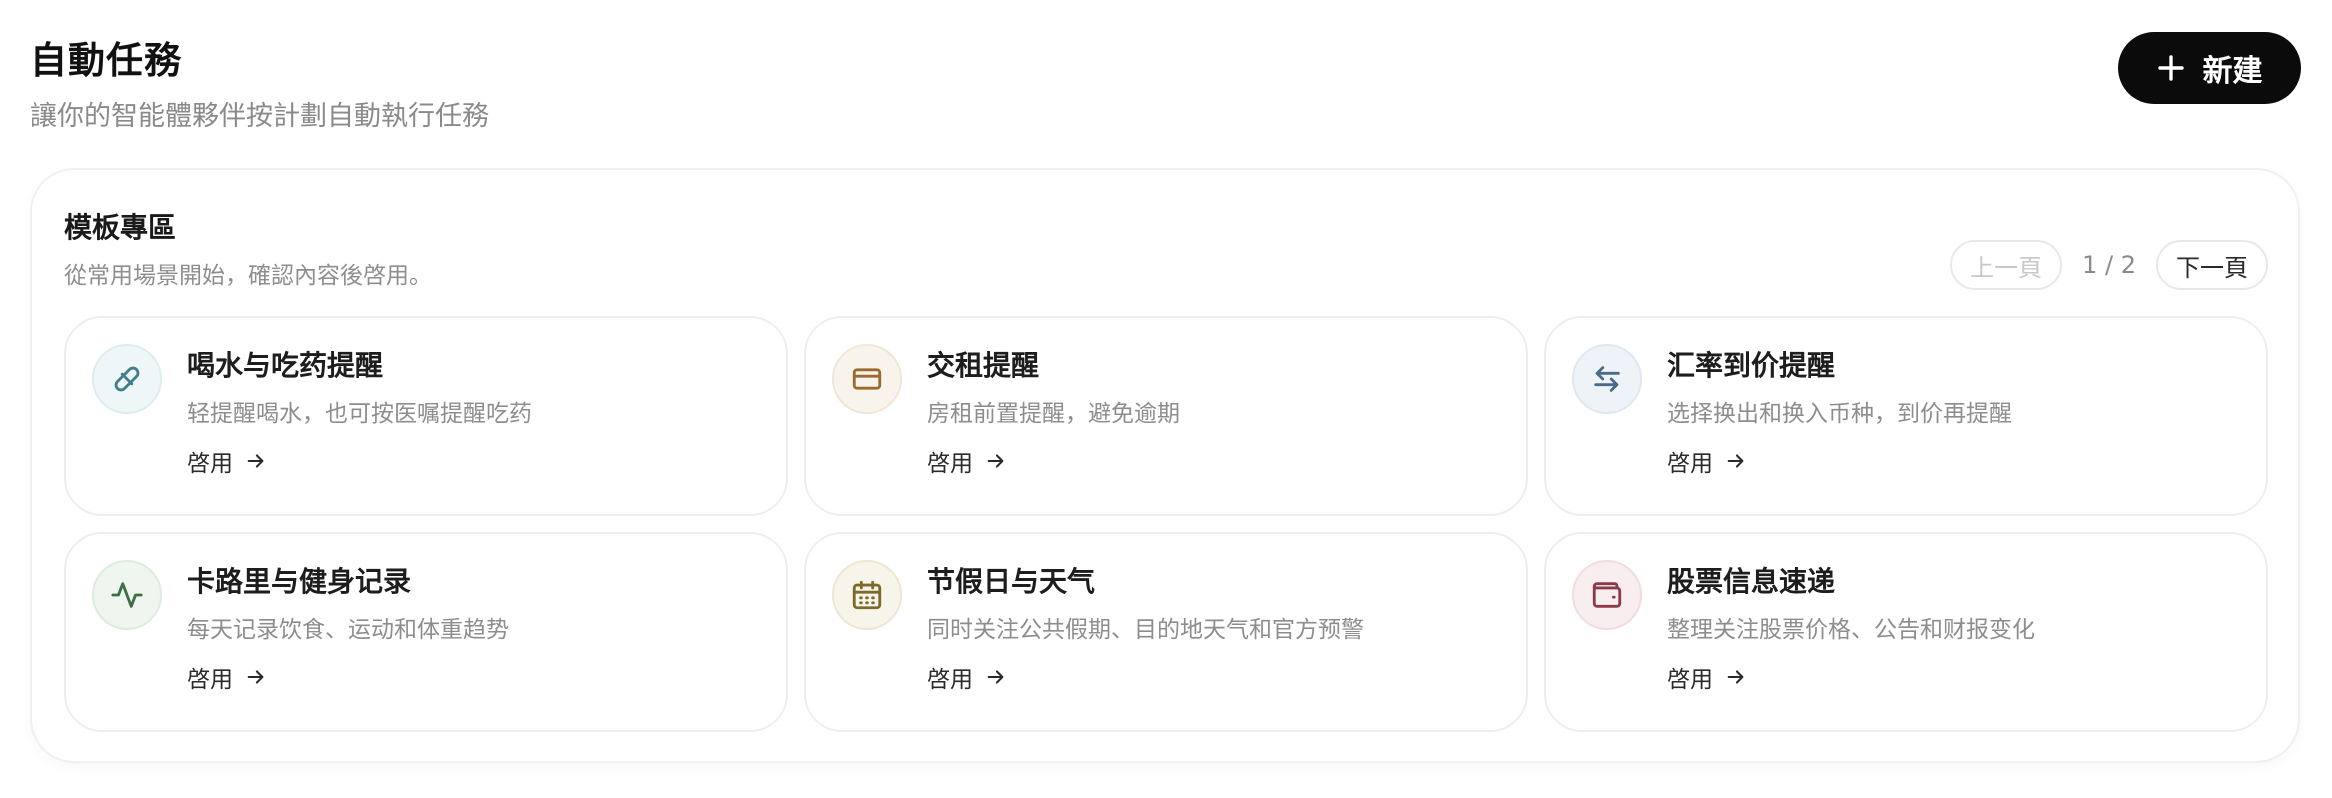  What do you see at coordinates (1145, 630) in the screenshot?
I see `card-description: 同时关注公共假期、目的地天气和官方预警` at bounding box center [1145, 630].